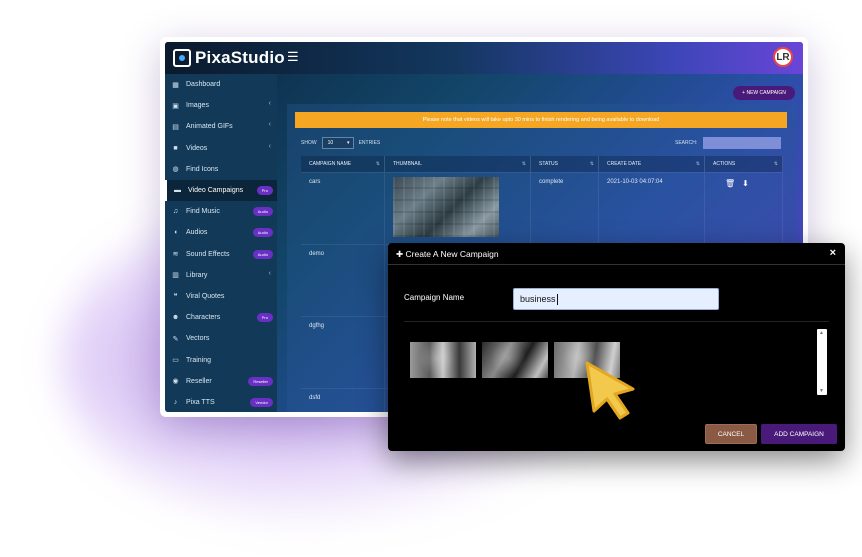  What do you see at coordinates (182, 58) in the screenshot?
I see `logo-icon` at bounding box center [182, 58].